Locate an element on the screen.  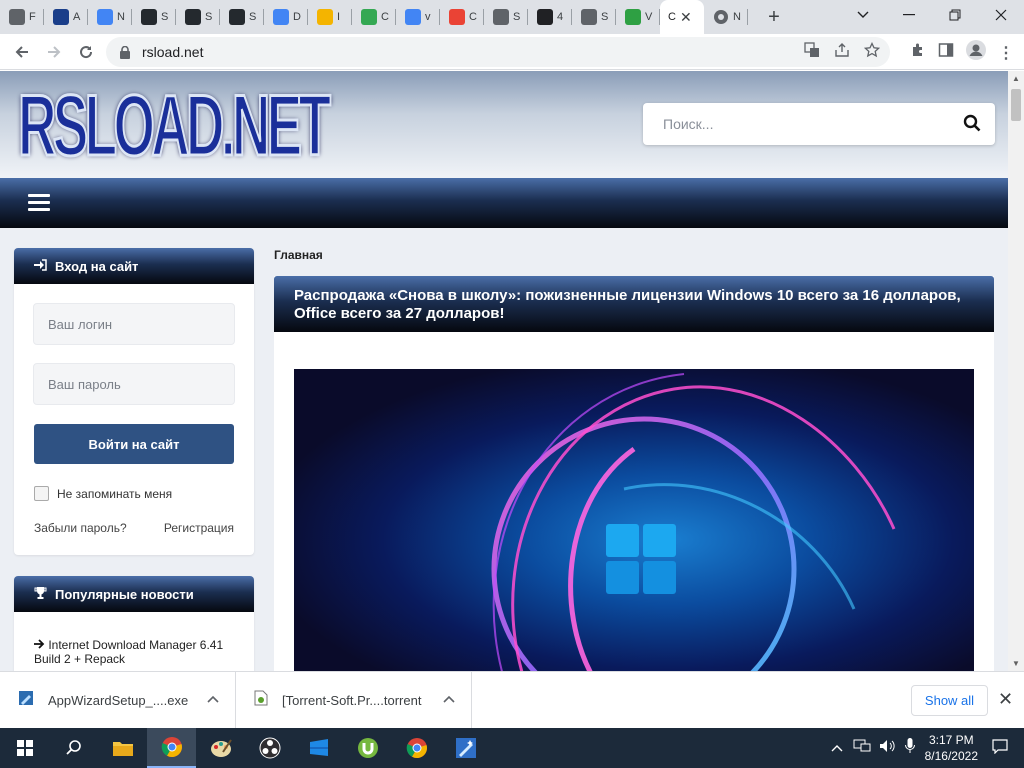
start-windows-icon is located at coordinates (24, 748).